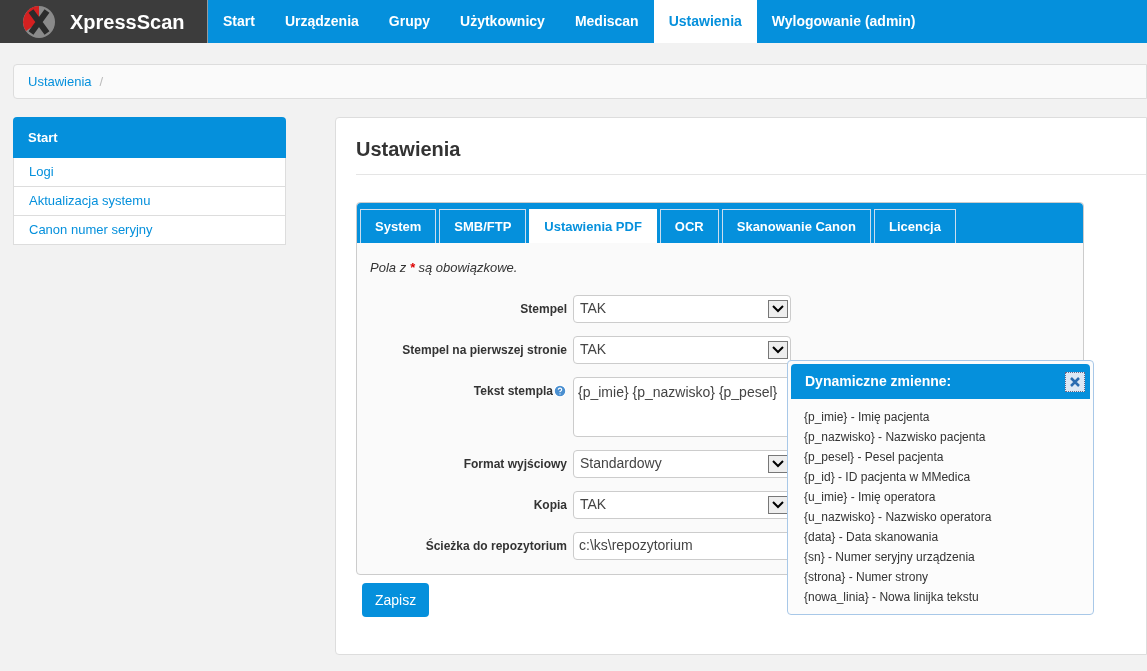 The height and width of the screenshot is (671, 1147). I want to click on close-icon, so click(1075, 381).